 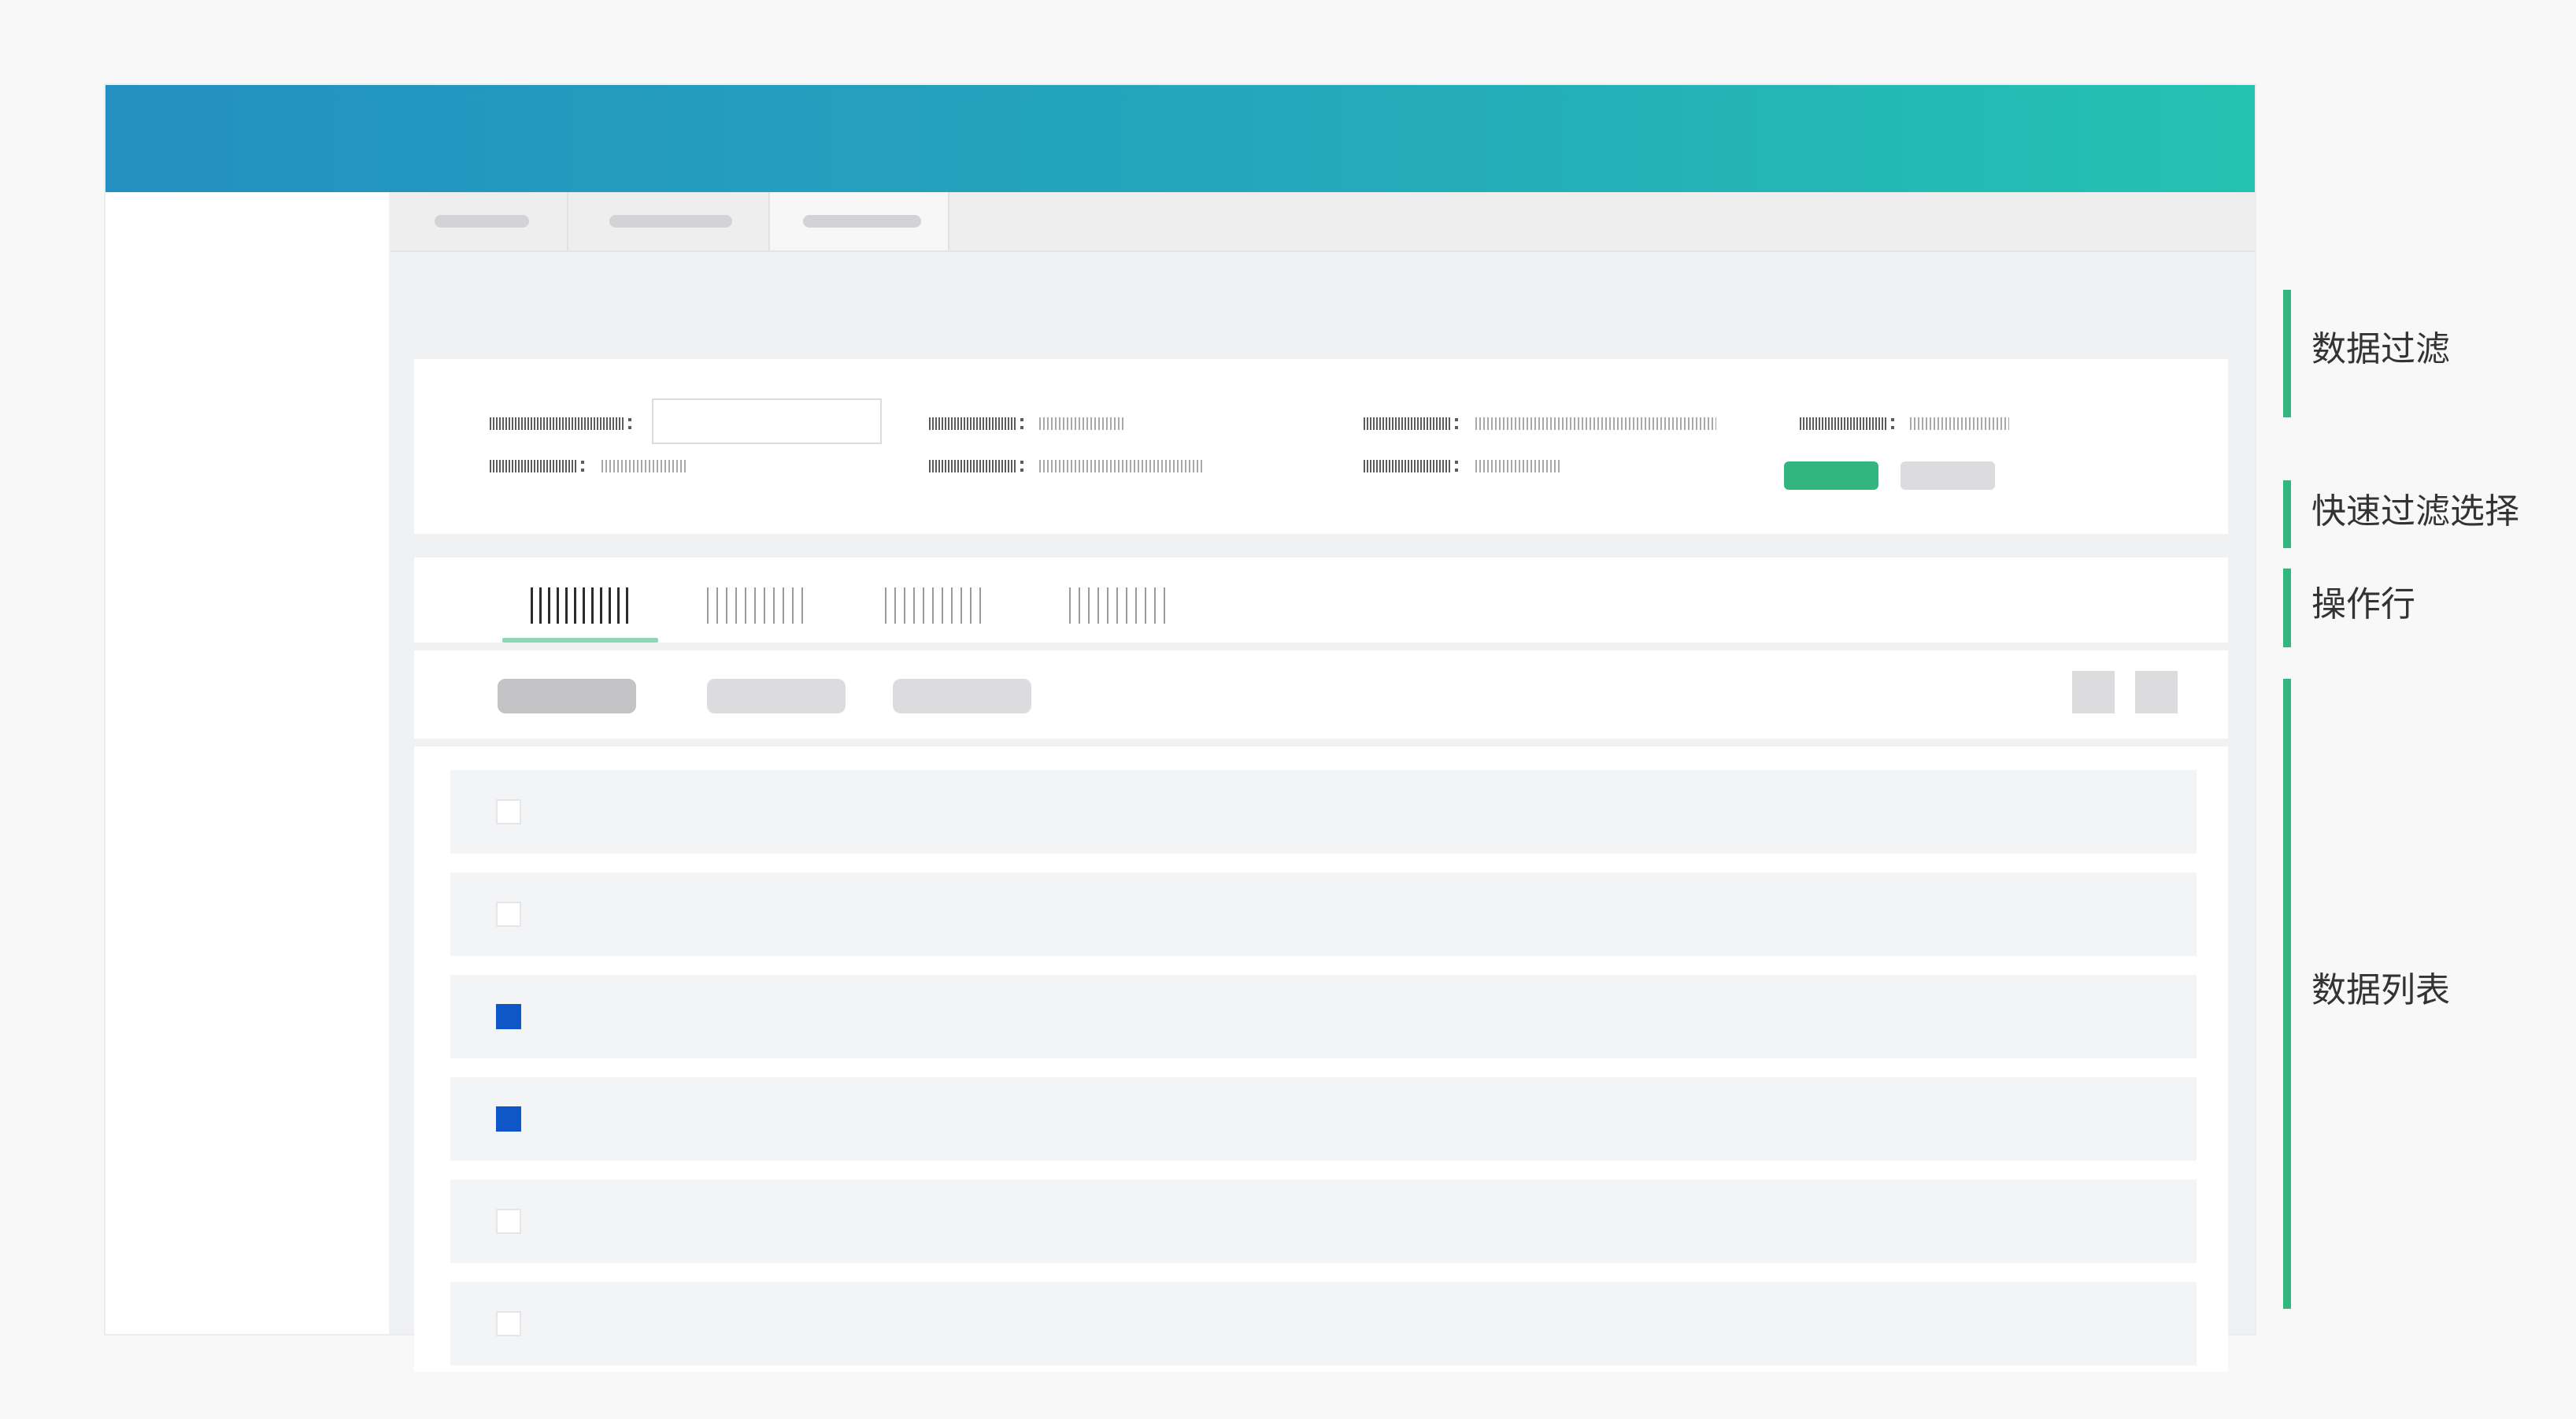 What do you see at coordinates (1948, 476) in the screenshot?
I see `reset-button` at bounding box center [1948, 476].